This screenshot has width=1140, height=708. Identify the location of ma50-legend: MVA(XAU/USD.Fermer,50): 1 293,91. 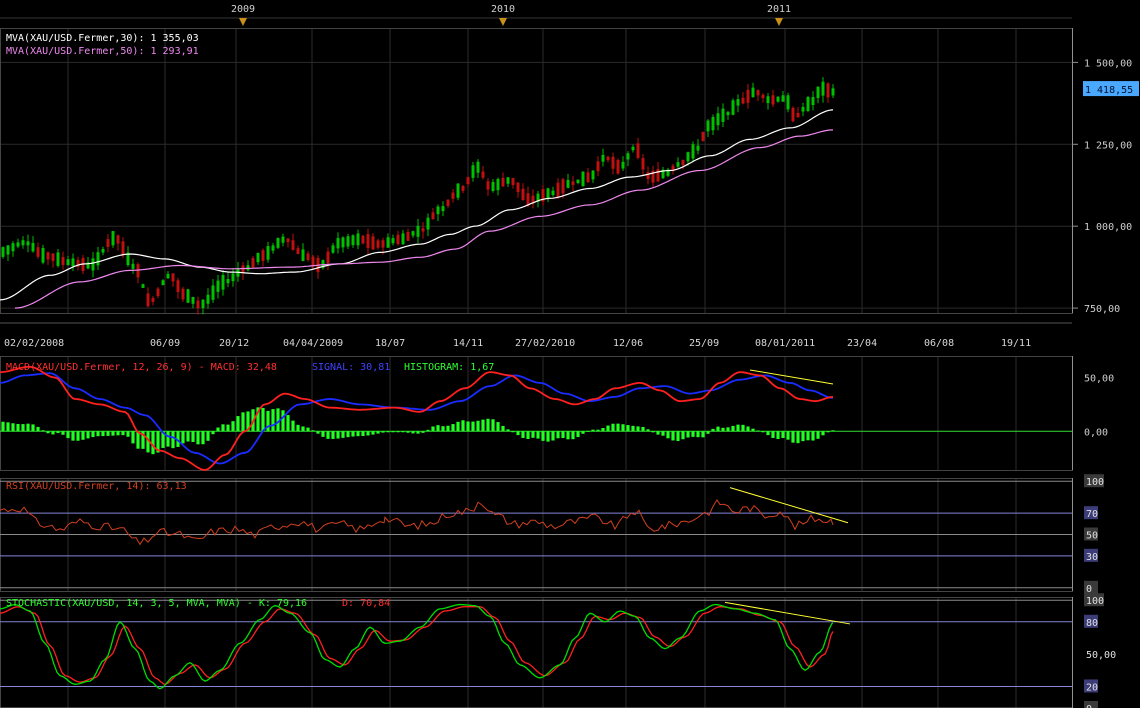
(102, 51).